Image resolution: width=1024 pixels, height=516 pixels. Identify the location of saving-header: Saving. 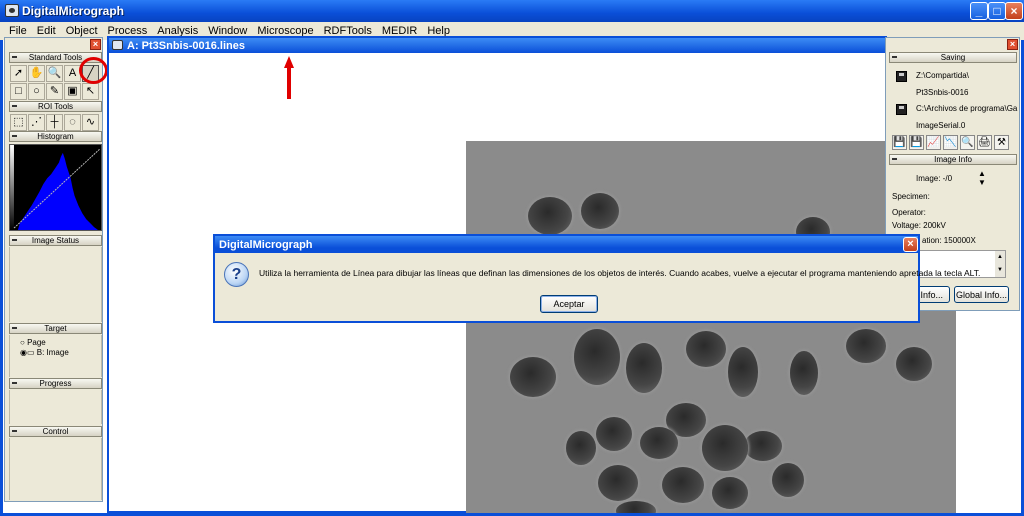
(953, 57).